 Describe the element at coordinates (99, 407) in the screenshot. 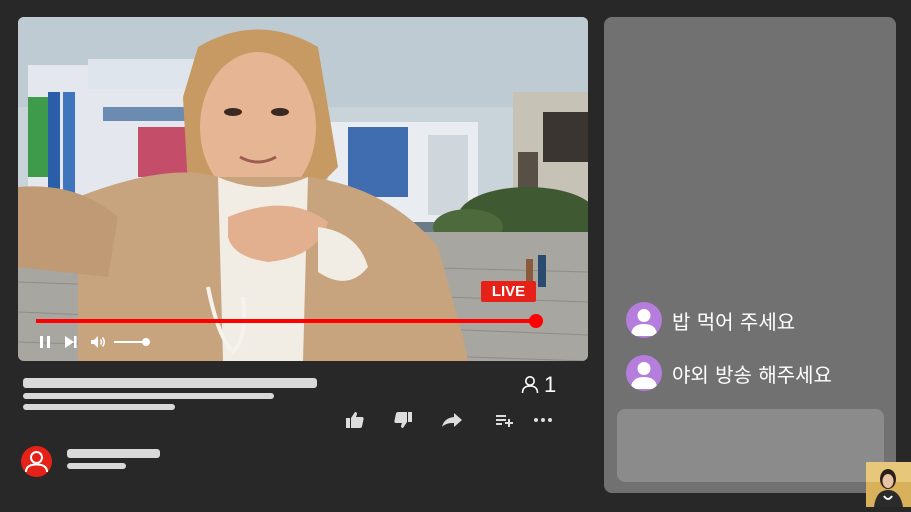

I see `video-meta-placeholder` at that location.